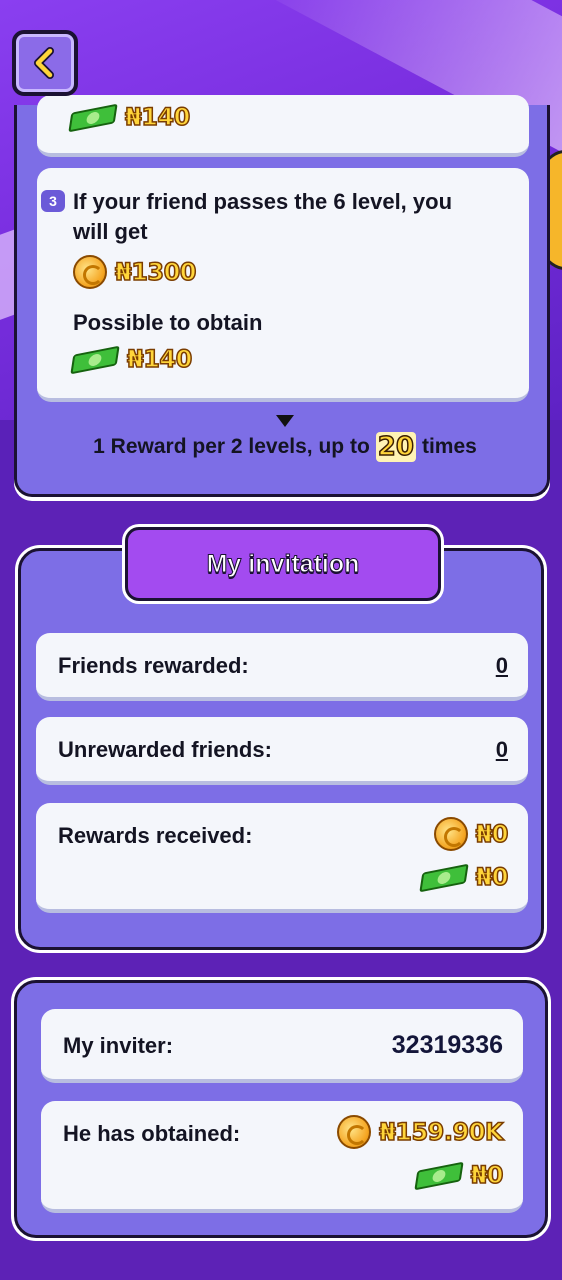 Image resolution: width=562 pixels, height=1280 pixels. What do you see at coordinates (502, 750) in the screenshot?
I see `unrewarded-friends-value: 0` at bounding box center [502, 750].